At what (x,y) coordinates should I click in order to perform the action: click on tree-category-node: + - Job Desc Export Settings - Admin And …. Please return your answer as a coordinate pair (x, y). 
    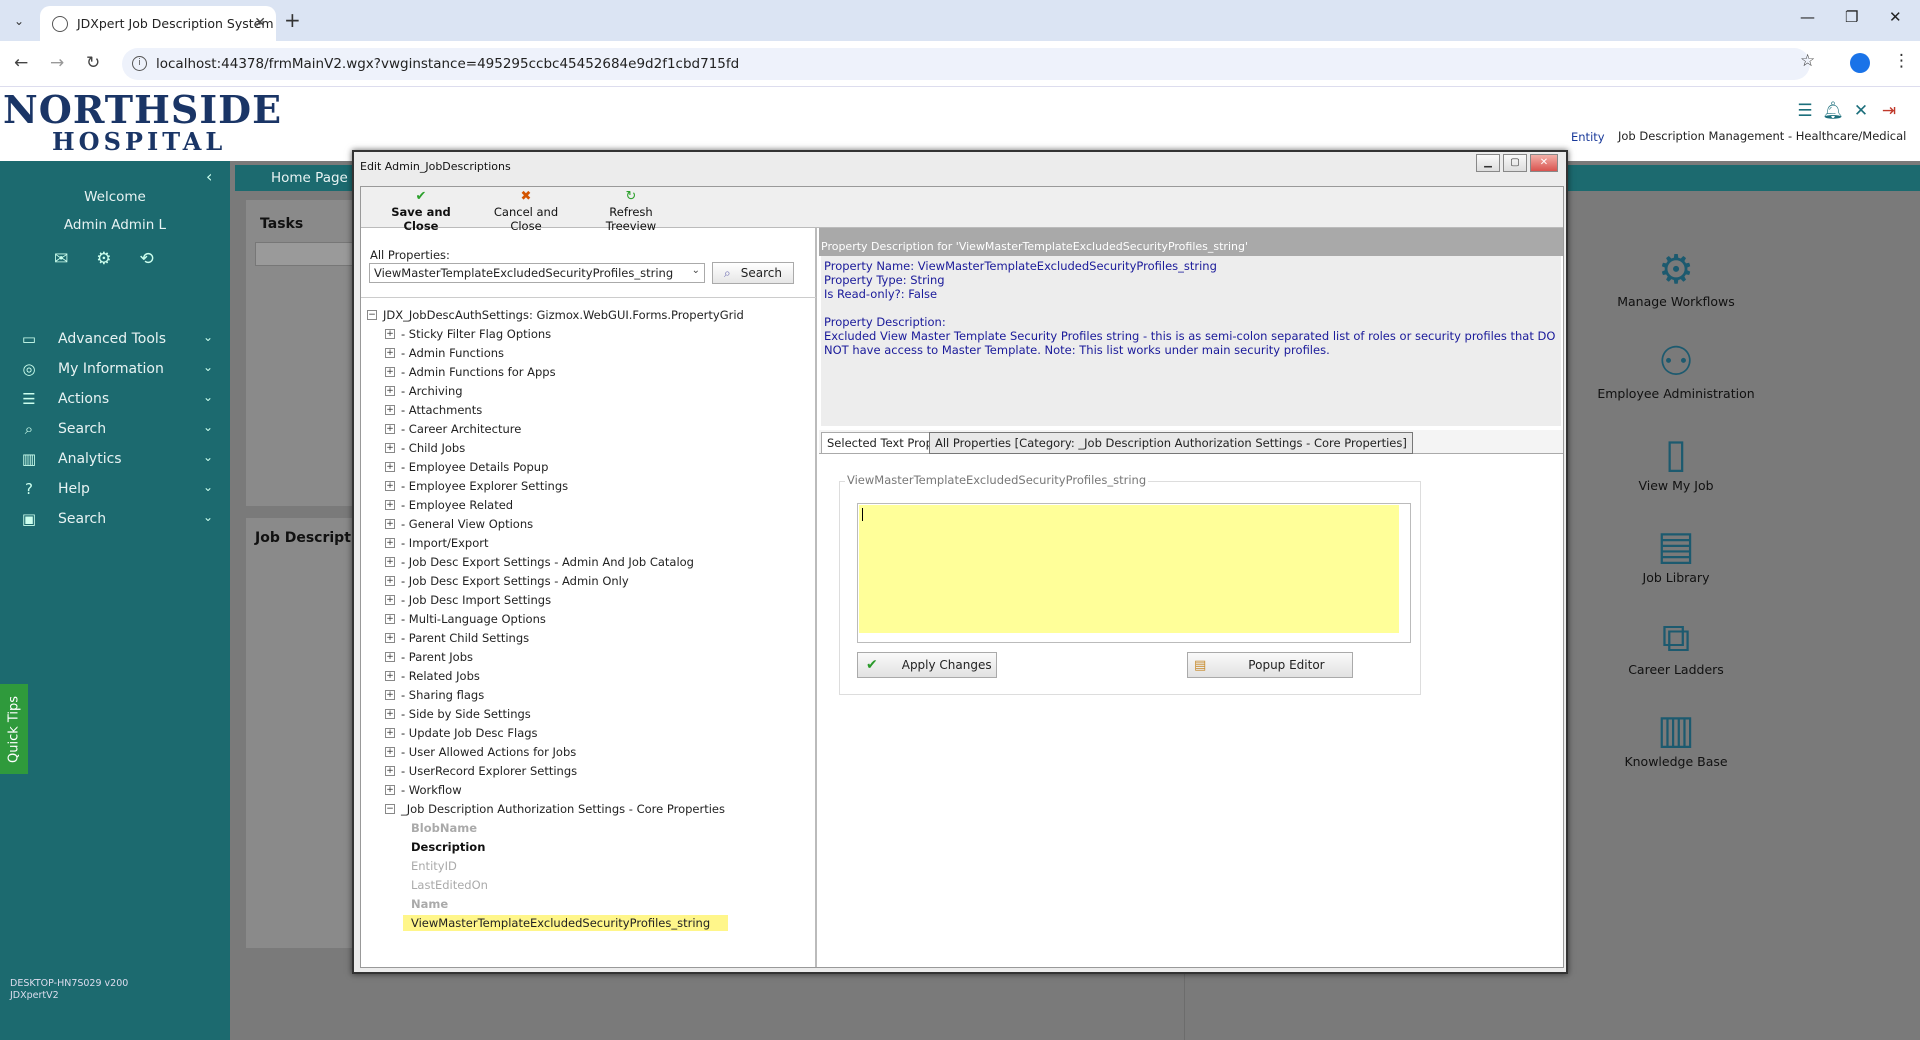
    Looking at the image, I should click on (591, 561).